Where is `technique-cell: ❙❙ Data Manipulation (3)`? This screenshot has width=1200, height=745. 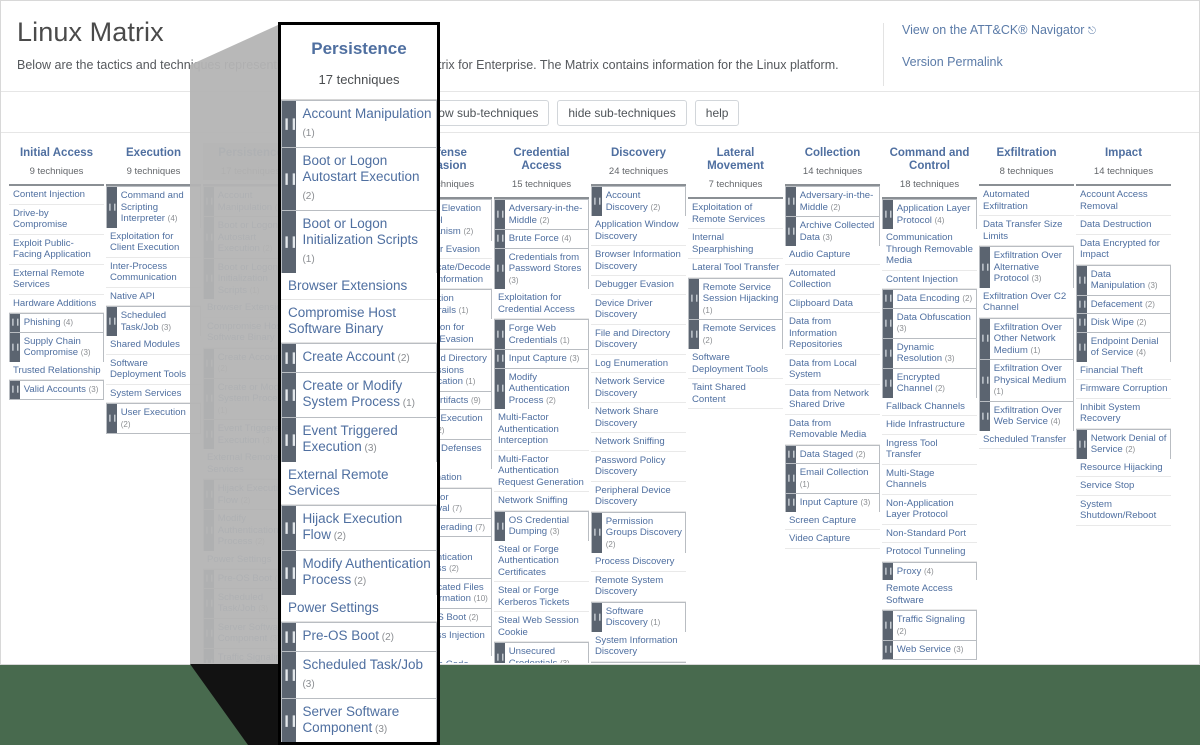 technique-cell: ❙❙ Data Manipulation (3) is located at coordinates (1123, 280).